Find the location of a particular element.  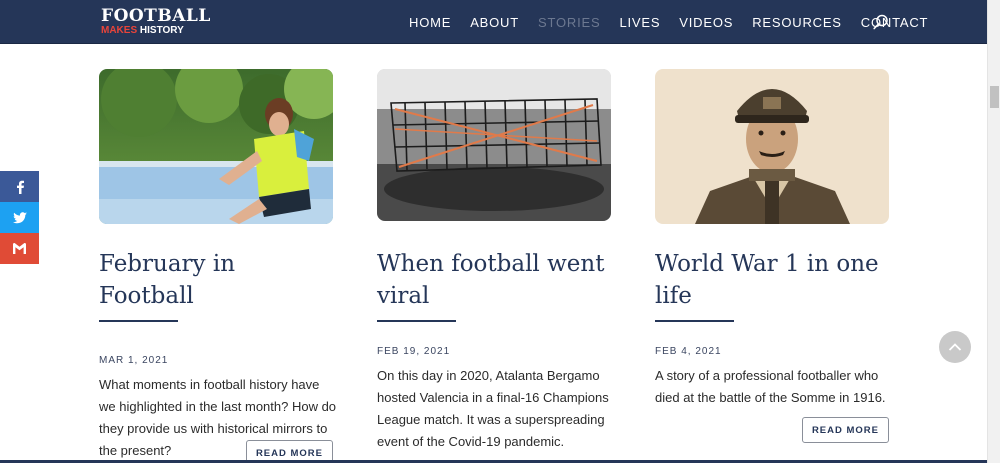

scrollbar-thumb is located at coordinates (994, 97).